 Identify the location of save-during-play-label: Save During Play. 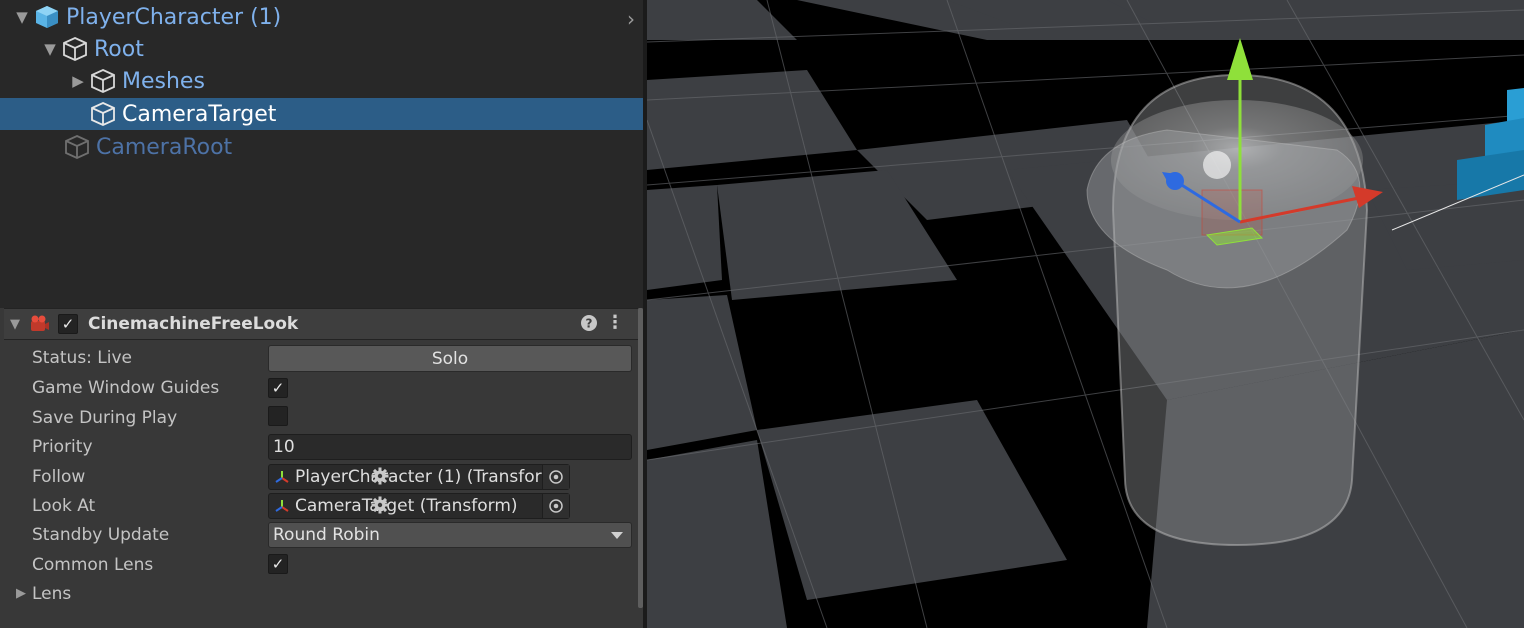
(105, 418).